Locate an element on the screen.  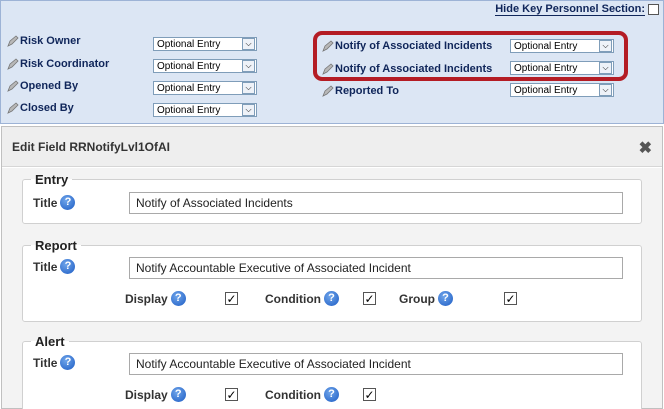
alert-display-option: Display ? is located at coordinates (155, 394).